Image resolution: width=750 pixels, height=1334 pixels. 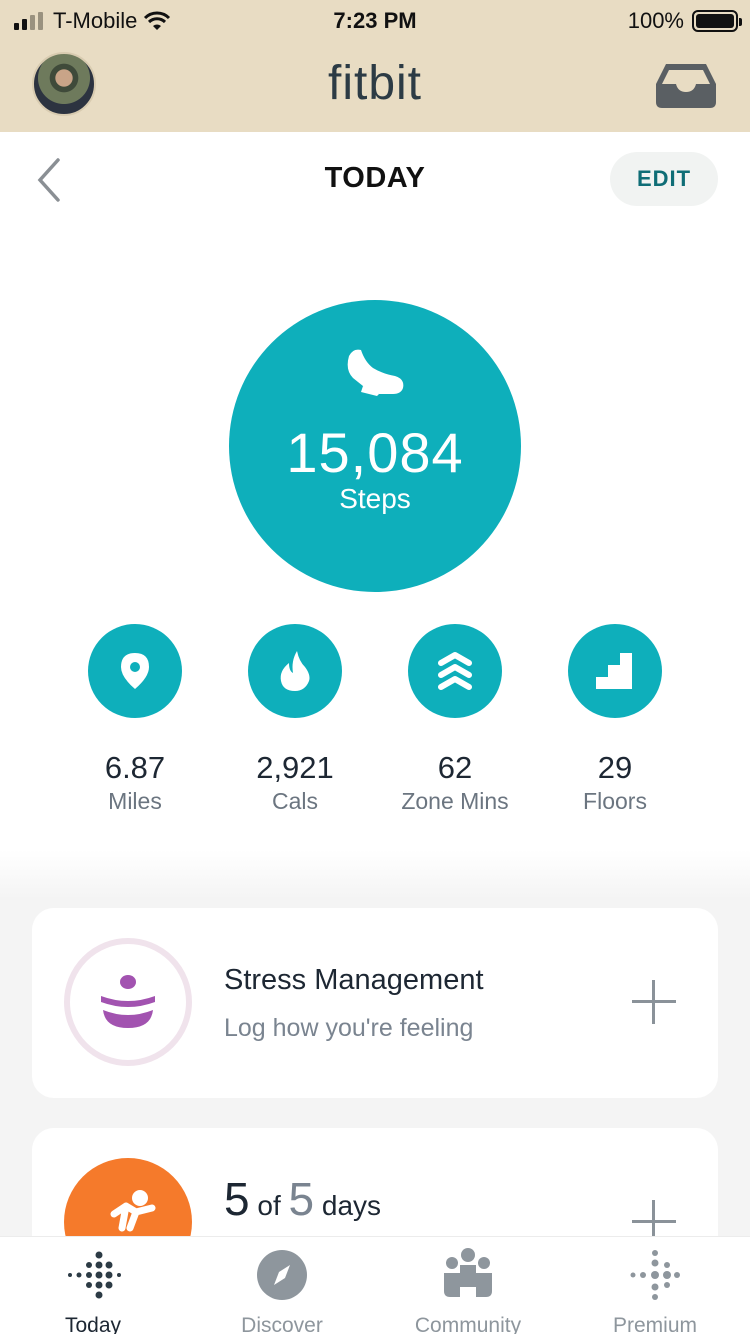 What do you see at coordinates (615, 767) in the screenshot?
I see `stat-value: 29` at bounding box center [615, 767].